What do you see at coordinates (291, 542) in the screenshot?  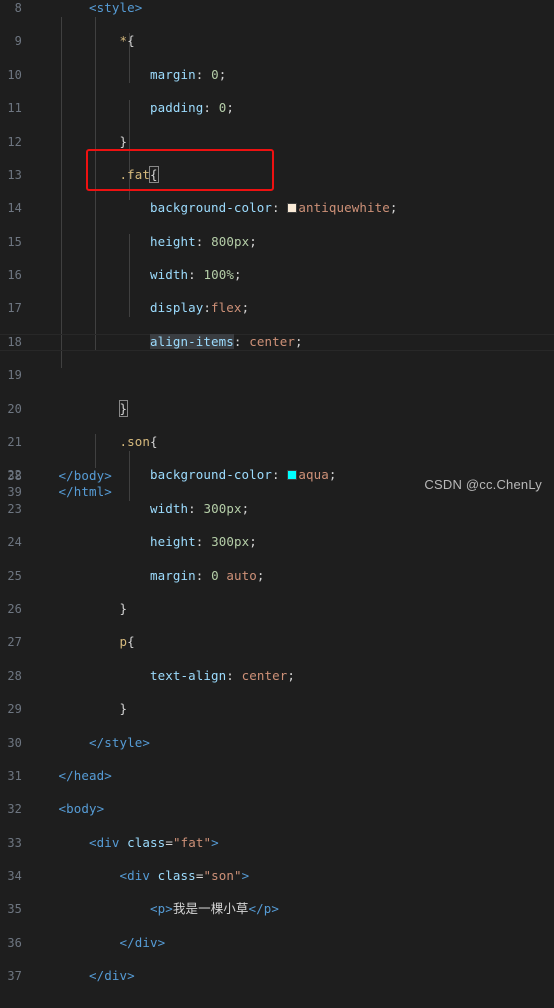 I see `line-content: height: 300px;` at bounding box center [291, 542].